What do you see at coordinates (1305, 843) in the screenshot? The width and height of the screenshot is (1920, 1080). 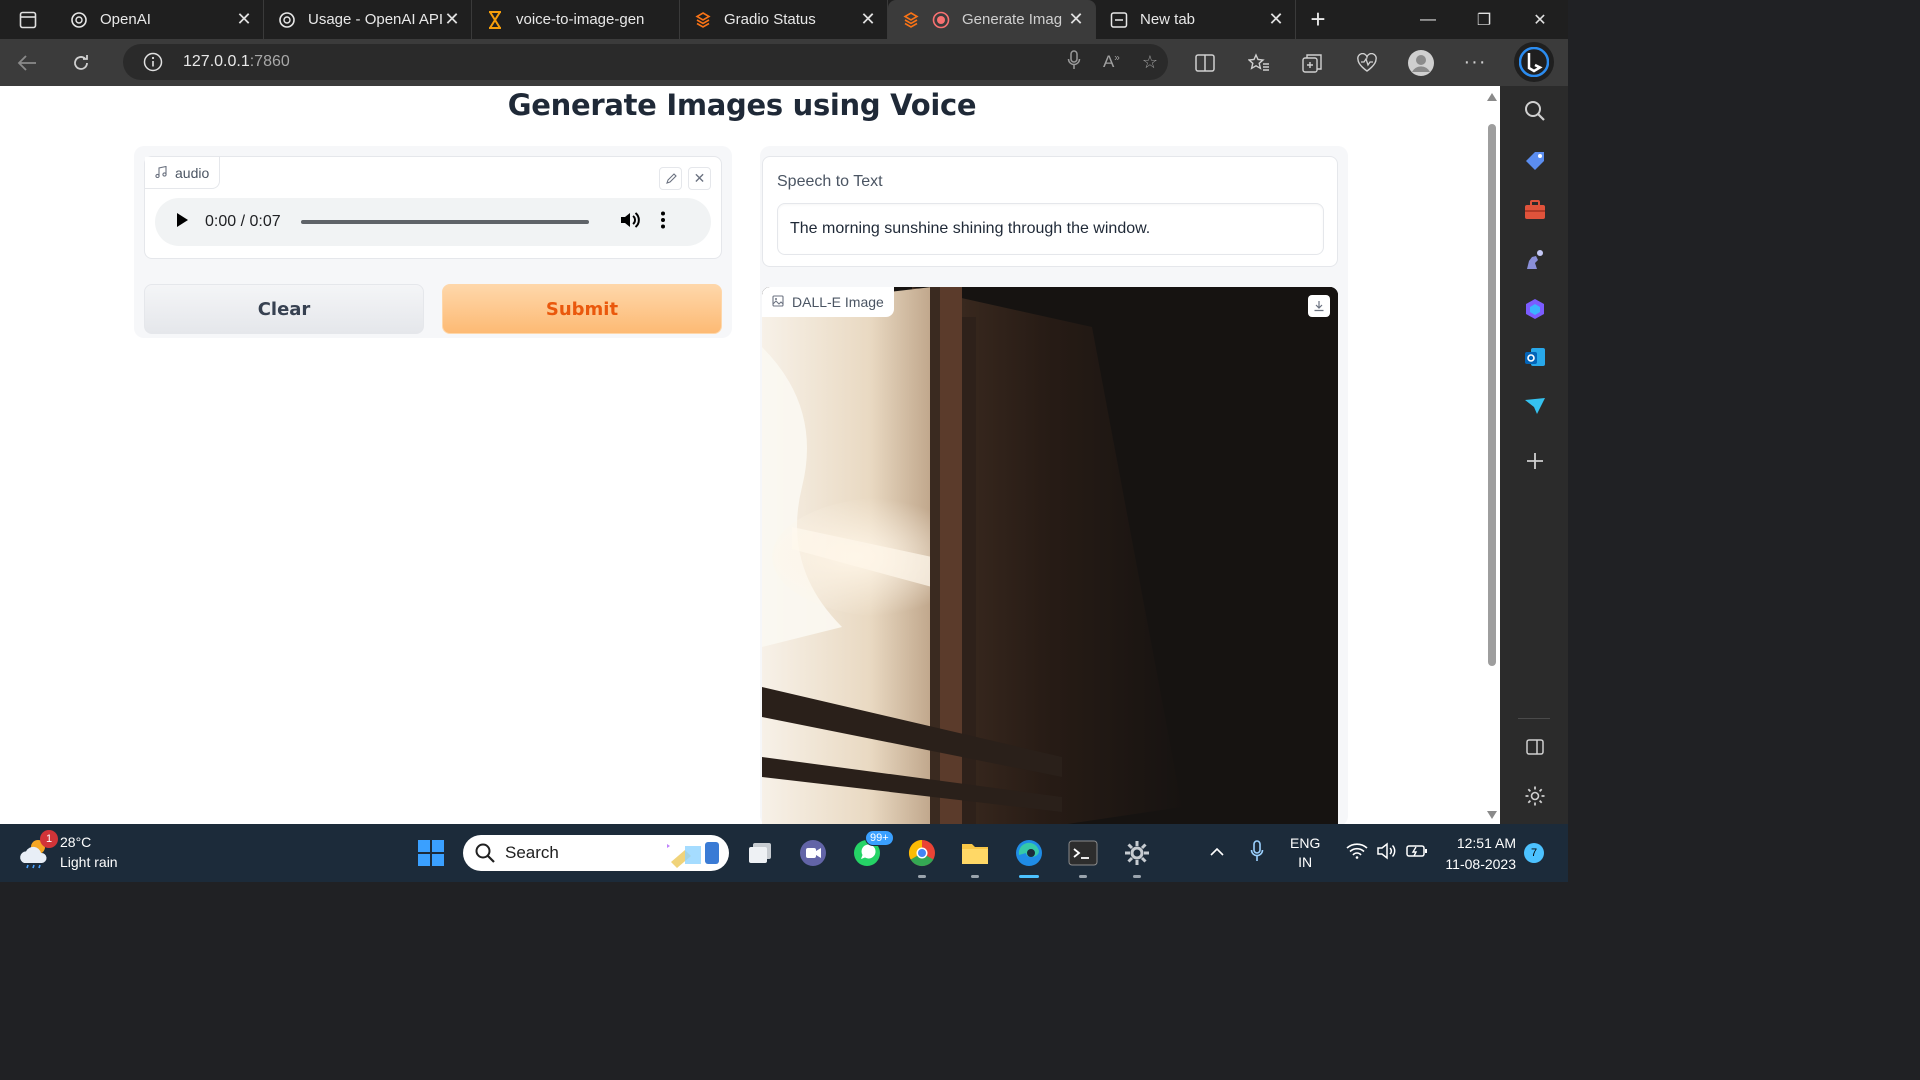 I see `language-text: ENG` at bounding box center [1305, 843].